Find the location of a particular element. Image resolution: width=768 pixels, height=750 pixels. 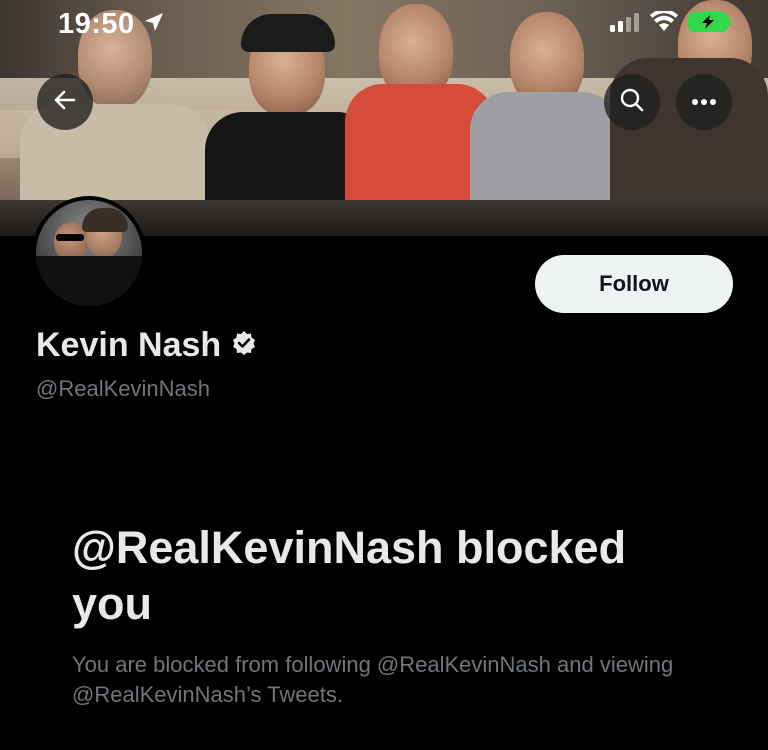

status-time: 19:50 is located at coordinates (111, 24).